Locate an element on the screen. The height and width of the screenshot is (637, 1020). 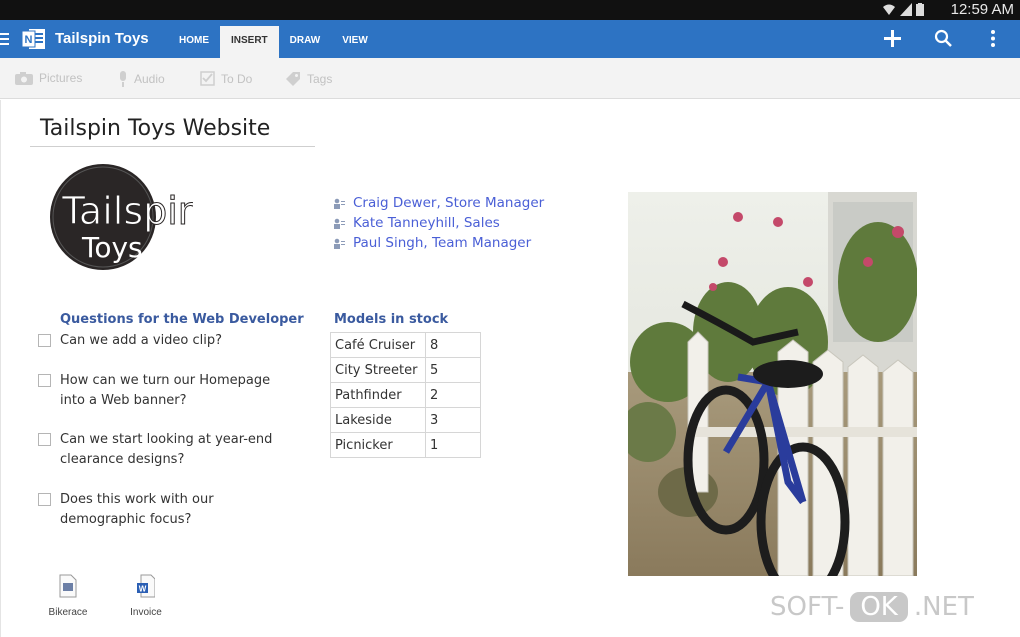
table-row: Café Cruiser 8 is located at coordinates (405, 345).